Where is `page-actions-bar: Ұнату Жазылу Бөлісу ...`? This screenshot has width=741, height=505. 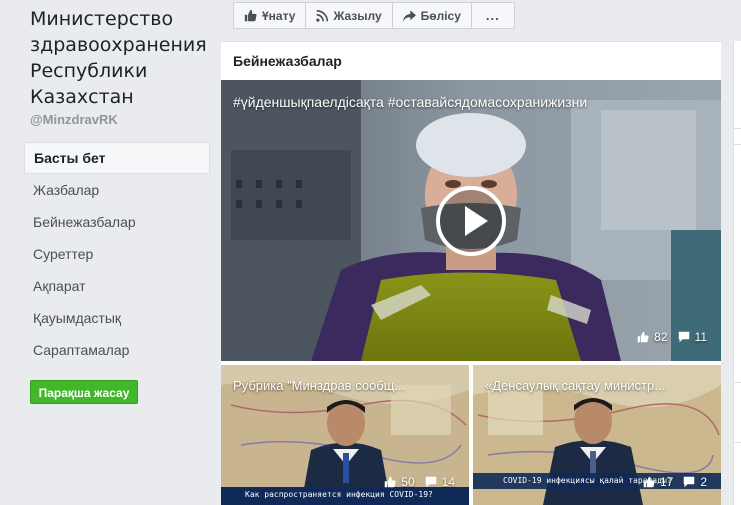 page-actions-bar: Ұнату Жазылу Бөлісу ... is located at coordinates (374, 15).